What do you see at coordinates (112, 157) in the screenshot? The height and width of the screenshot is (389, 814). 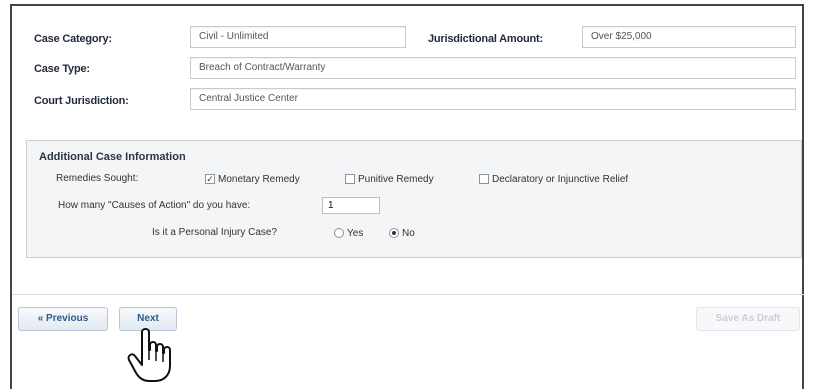 I see `additional-info-title: Additional Case Information` at bounding box center [112, 157].